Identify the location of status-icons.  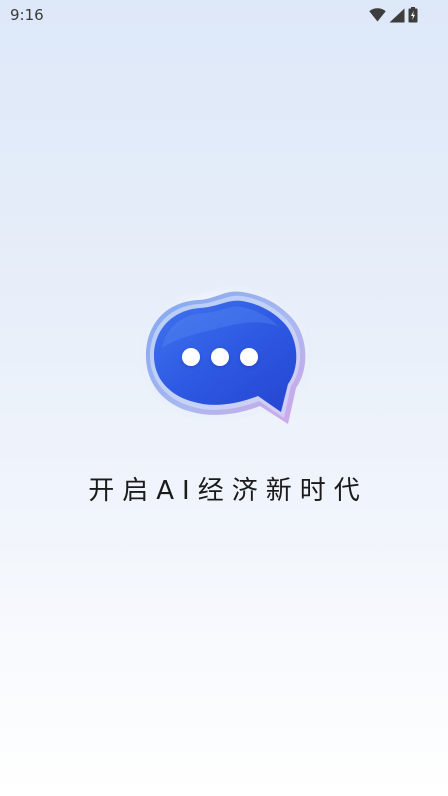
(393, 15).